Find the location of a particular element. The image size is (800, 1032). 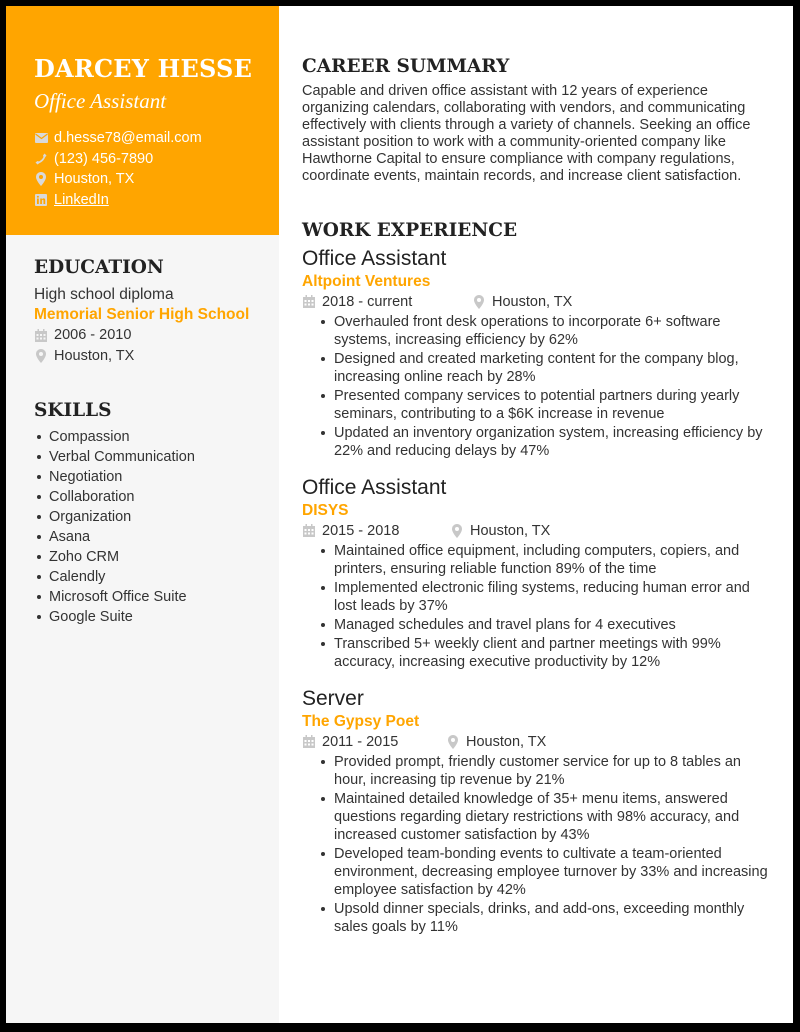

job-company: The Gypsy Poet is located at coordinates (361, 721).